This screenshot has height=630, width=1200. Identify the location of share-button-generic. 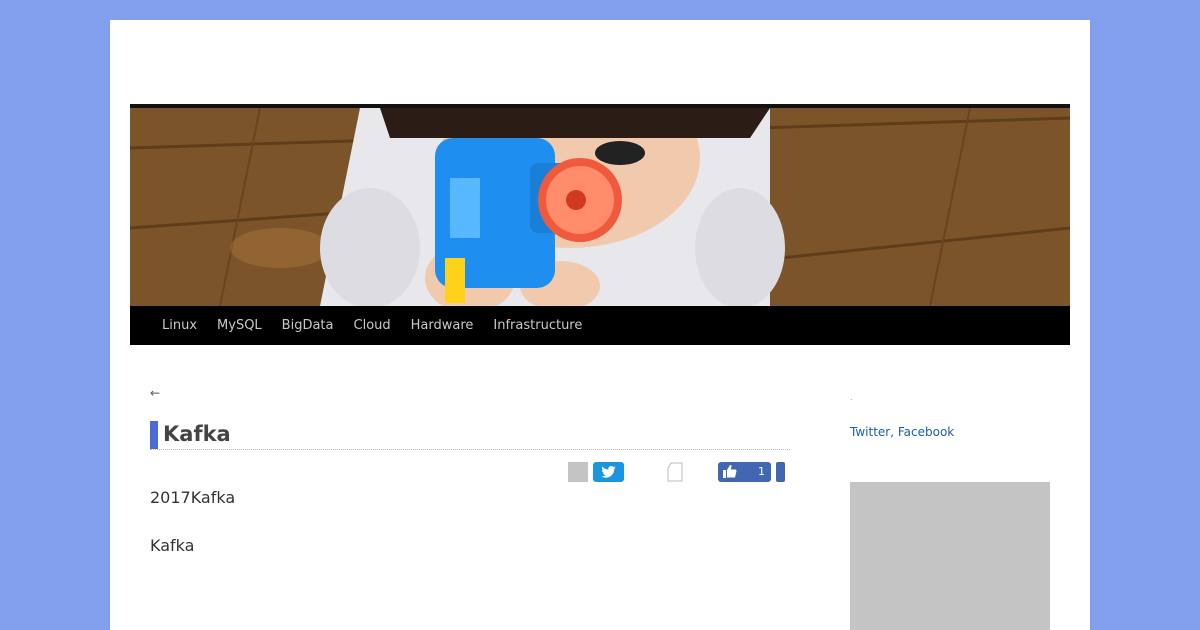
(578, 472).